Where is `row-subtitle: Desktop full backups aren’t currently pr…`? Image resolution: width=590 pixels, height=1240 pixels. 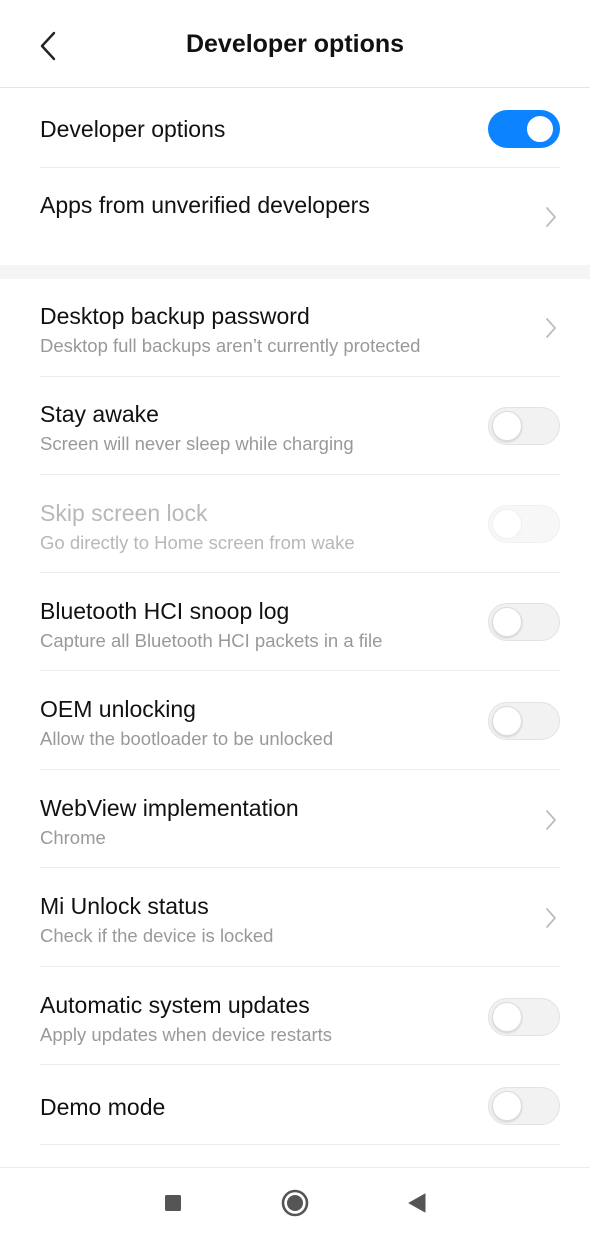 row-subtitle: Desktop full backups aren’t currently pr… is located at coordinates (230, 345).